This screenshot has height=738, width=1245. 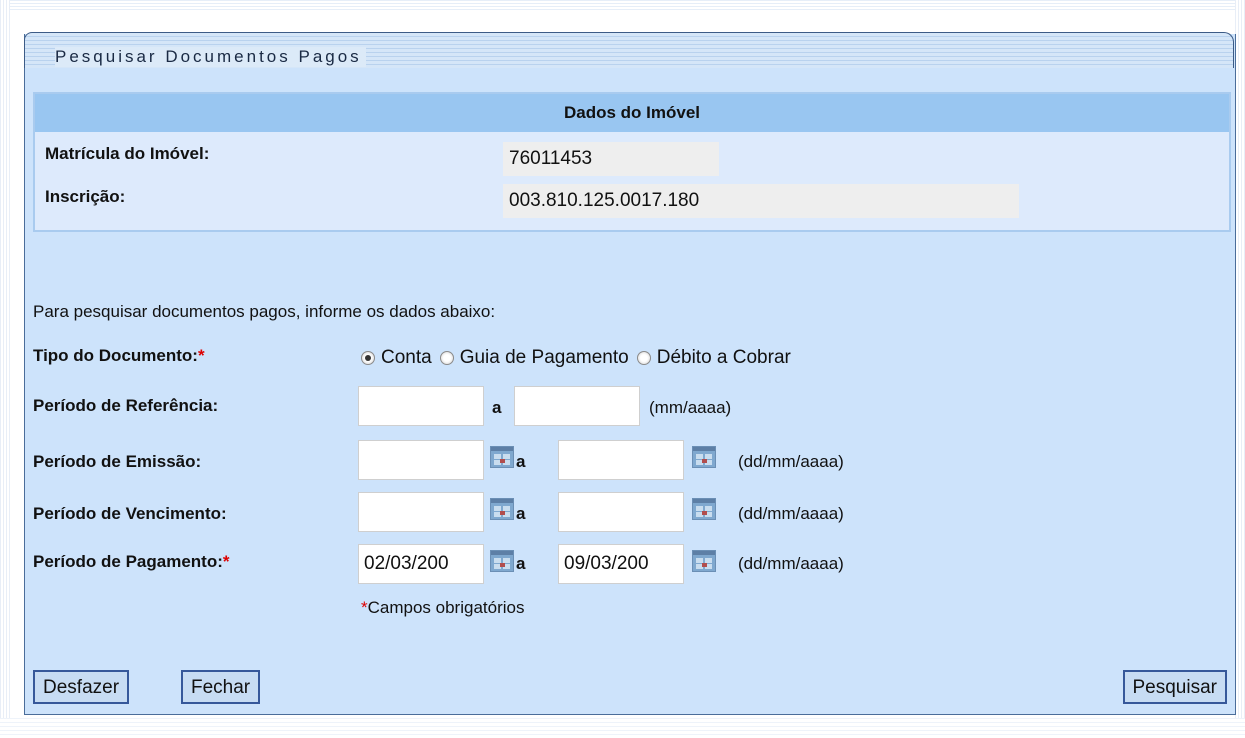 What do you see at coordinates (128, 561) in the screenshot?
I see `pagamento-label-text: Período de Pagamento:` at bounding box center [128, 561].